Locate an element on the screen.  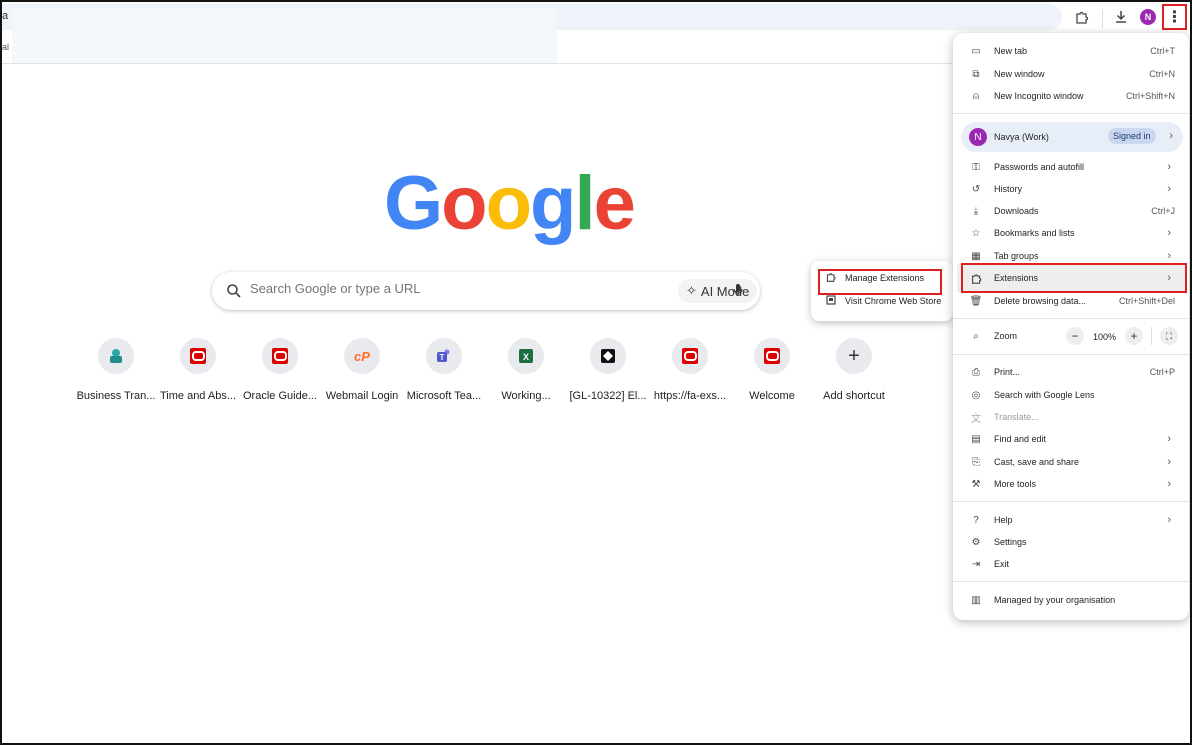
microphone-icon is located at coordinates (738, 291).